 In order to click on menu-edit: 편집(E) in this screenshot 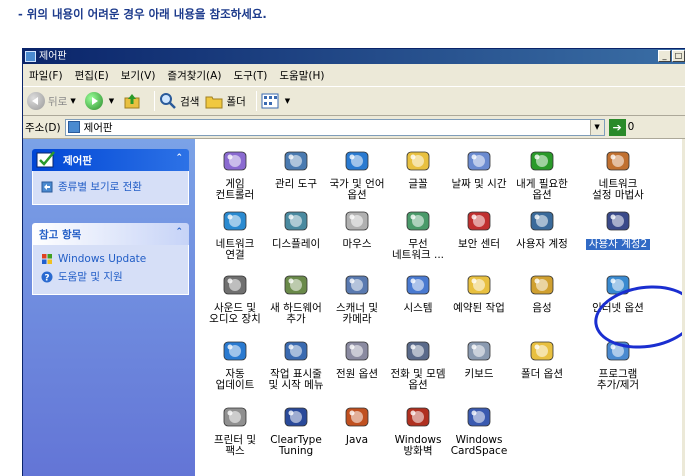, I will do `click(92, 75)`.